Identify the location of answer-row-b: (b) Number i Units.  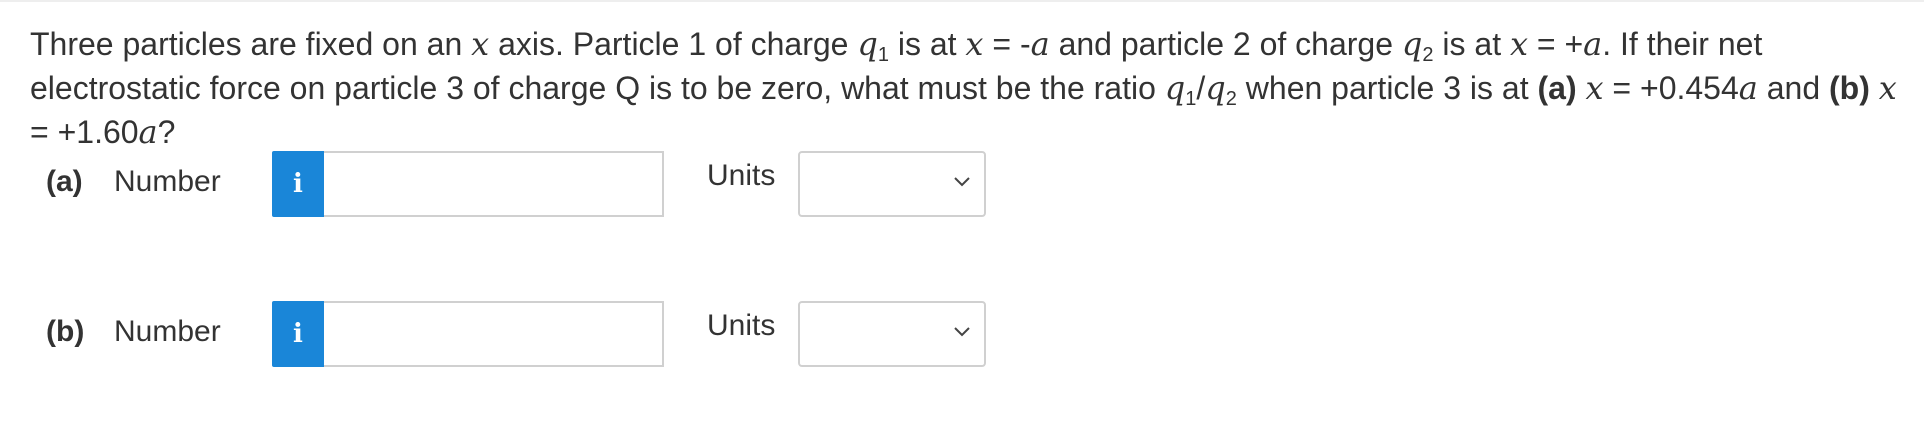
(500, 334).